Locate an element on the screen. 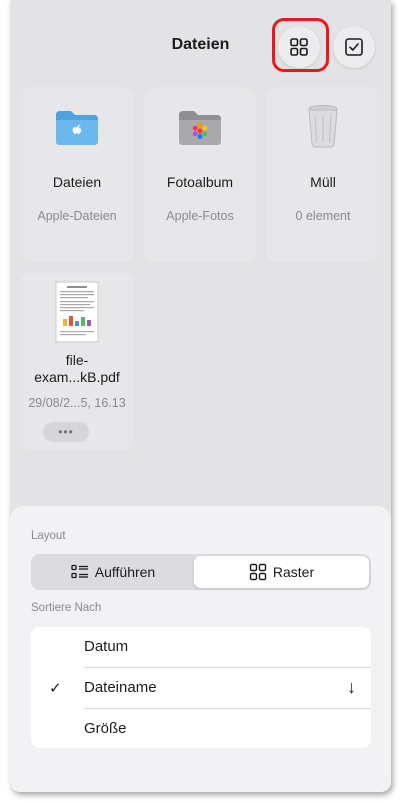 This screenshot has width=402, height=802. layout-segmented-control: Aufführen Raster is located at coordinates (201, 572).